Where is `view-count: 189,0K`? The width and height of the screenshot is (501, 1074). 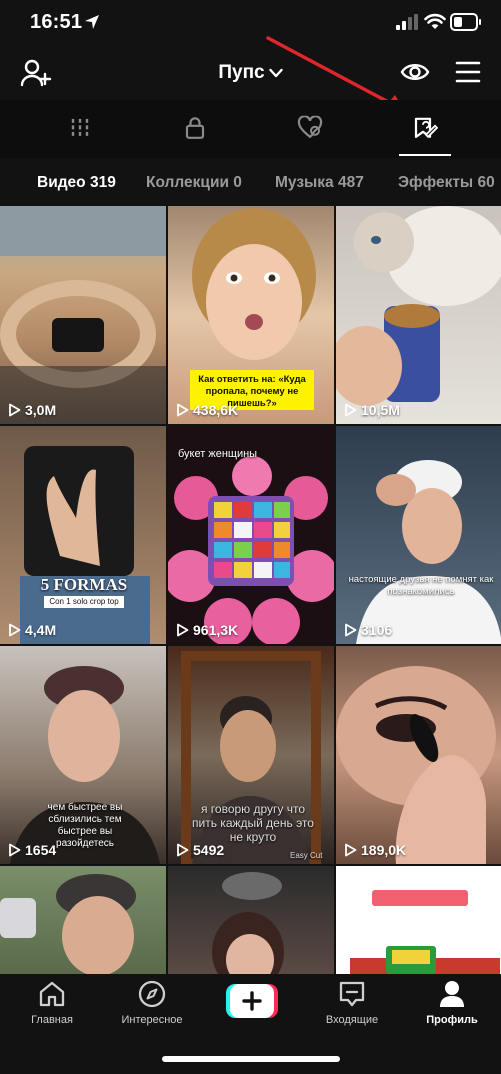 view-count: 189,0K is located at coordinates (375, 850).